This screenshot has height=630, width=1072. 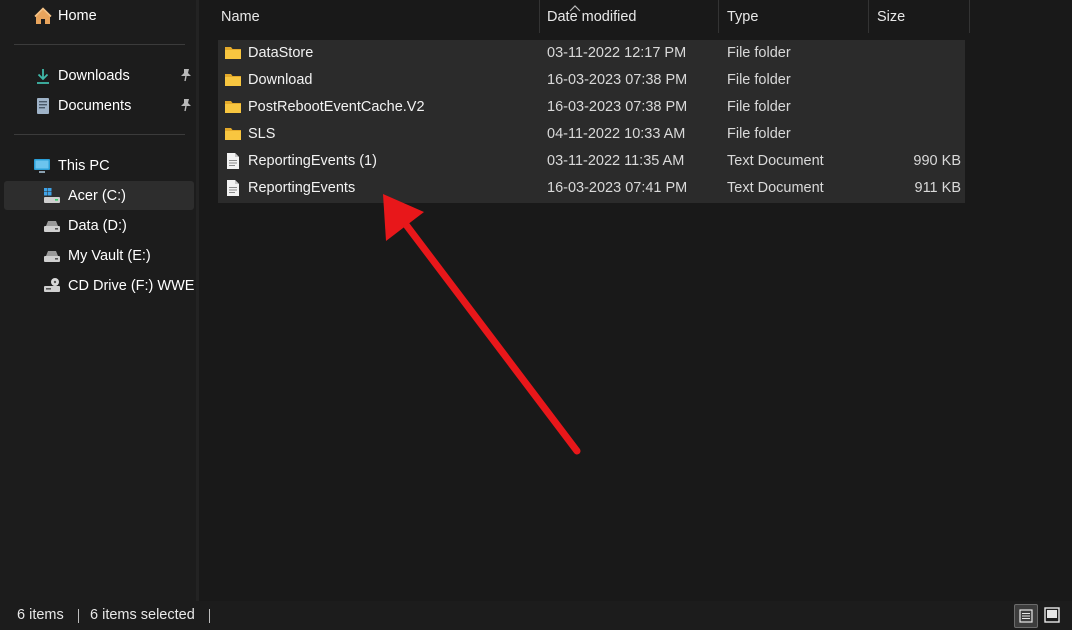 What do you see at coordinates (99, 15) in the screenshot?
I see `sidebar-item-home: Home` at bounding box center [99, 15].